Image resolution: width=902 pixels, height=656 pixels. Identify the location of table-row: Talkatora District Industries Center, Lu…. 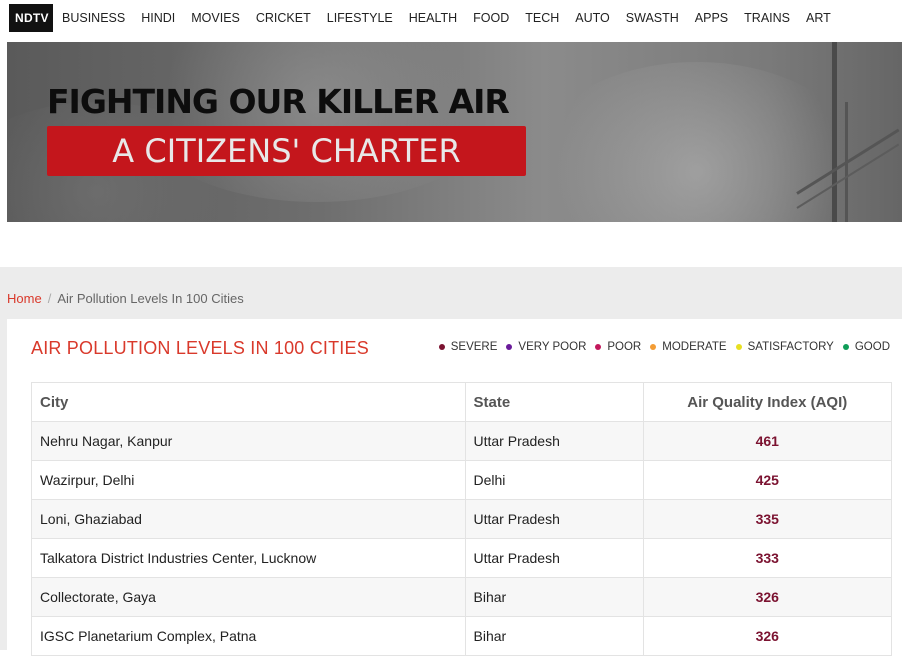
(461, 558).